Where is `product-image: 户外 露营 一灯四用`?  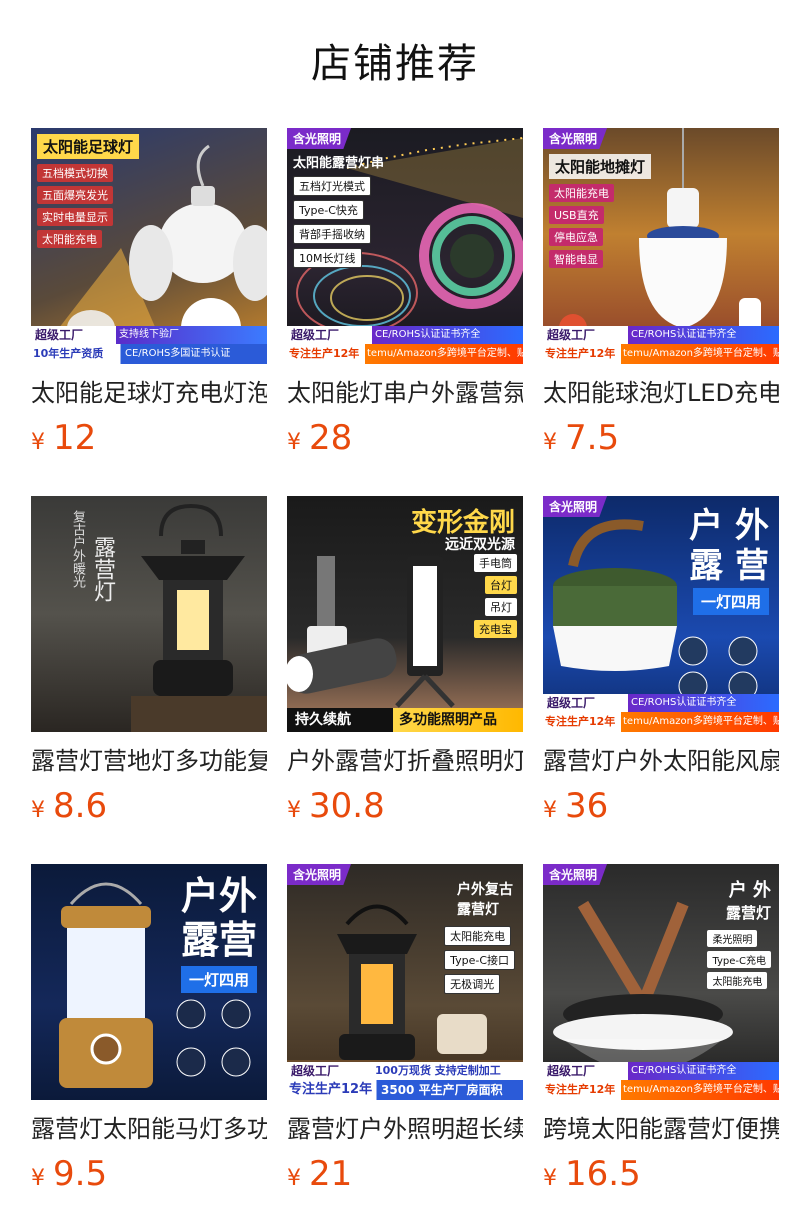
product-image: 户外 露营 一灯四用 is located at coordinates (149, 982).